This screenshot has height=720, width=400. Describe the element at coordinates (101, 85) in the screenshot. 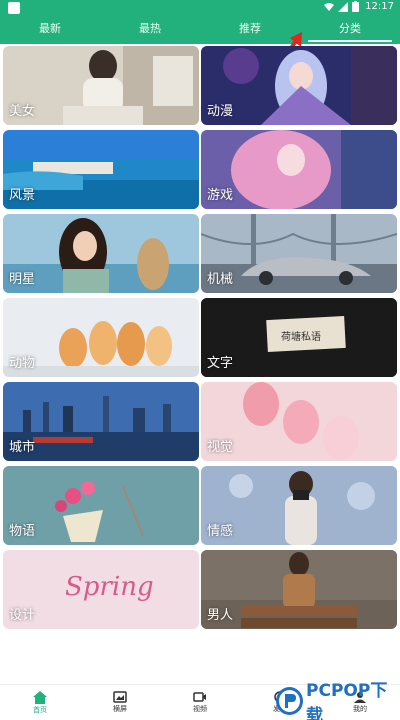

I see `category-card-beauty: 美女` at that location.